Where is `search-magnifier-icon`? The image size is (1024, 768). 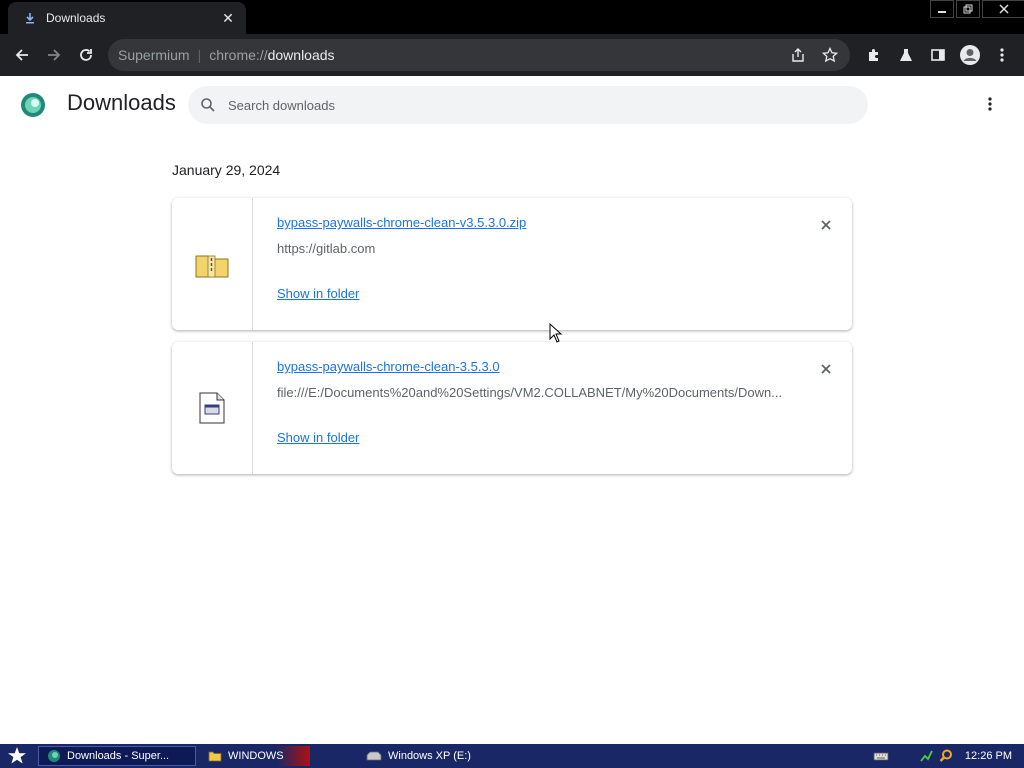
search-magnifier-icon is located at coordinates (946, 756).